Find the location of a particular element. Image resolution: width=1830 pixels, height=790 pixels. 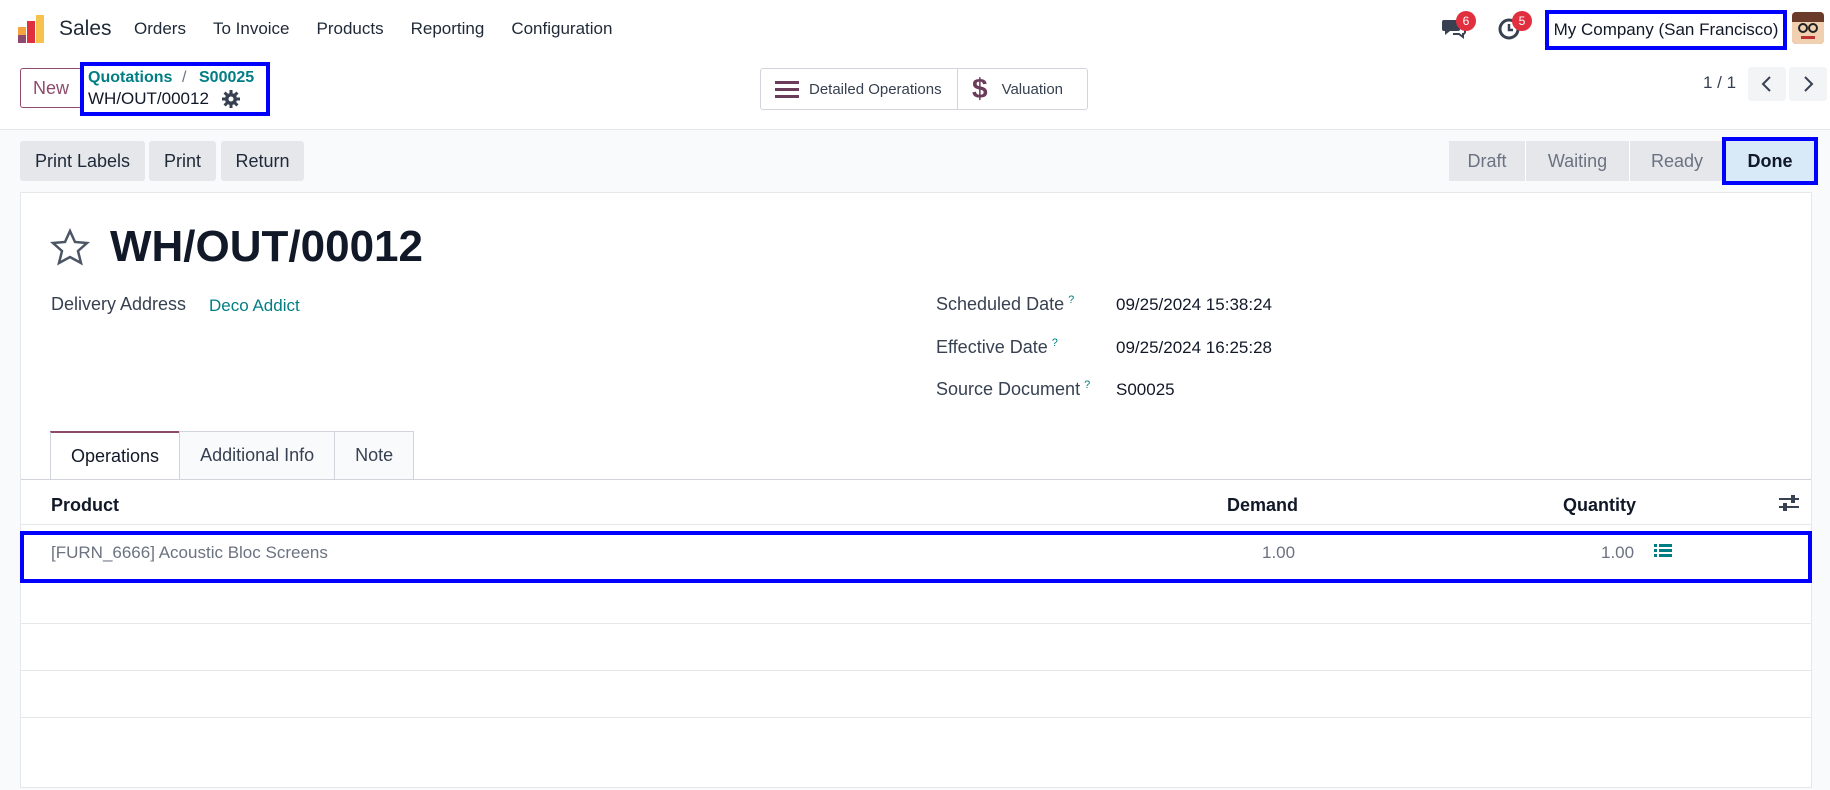

chevron-left-icon is located at coordinates (1766, 84).